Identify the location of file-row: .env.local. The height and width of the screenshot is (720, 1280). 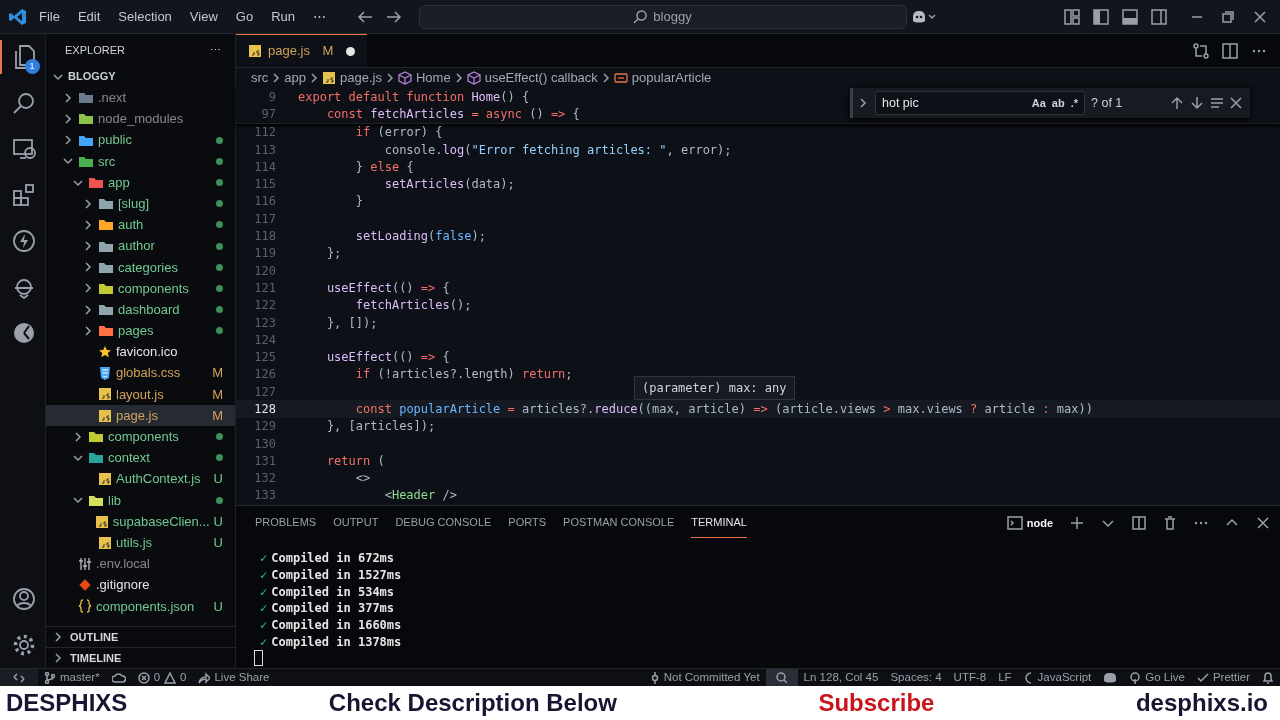
(140, 564).